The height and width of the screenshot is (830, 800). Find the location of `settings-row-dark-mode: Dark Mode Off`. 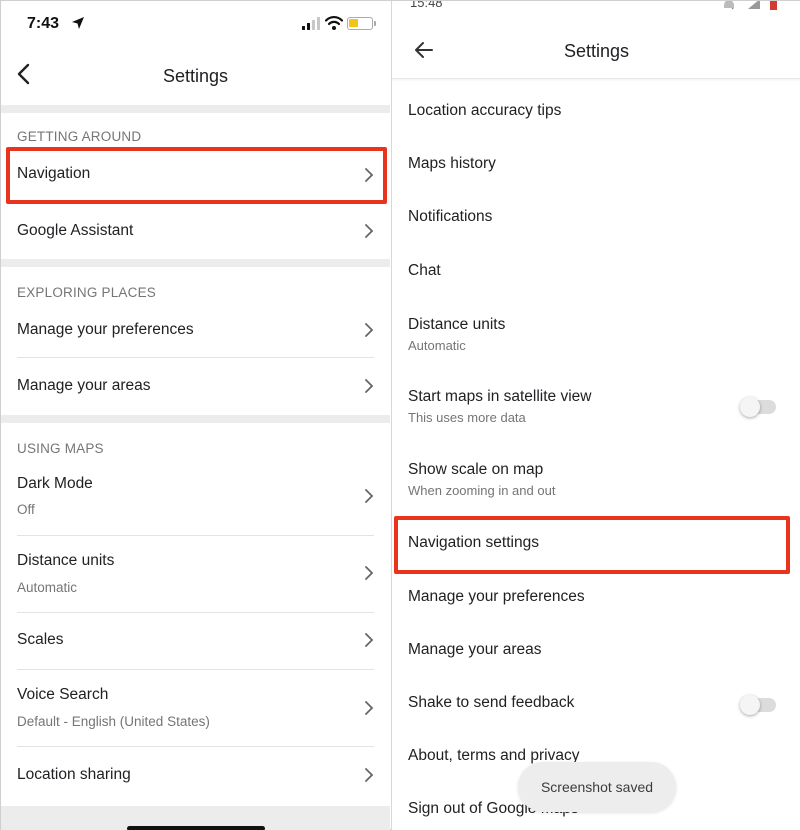

settings-row-dark-mode: Dark Mode Off is located at coordinates (195, 498).